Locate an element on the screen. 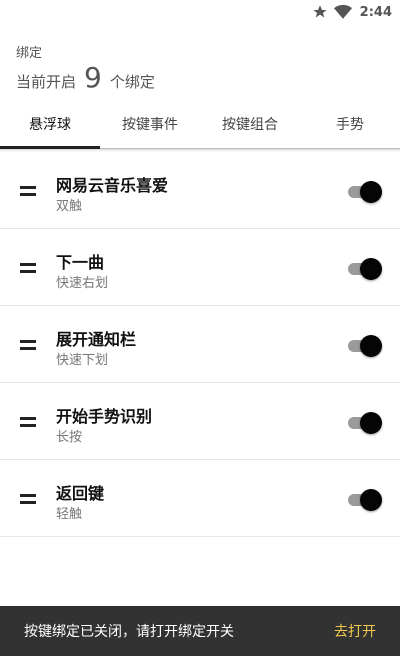 Image resolution: width=400 pixels, height=661 pixels. binding-subtitle: 长按 is located at coordinates (69, 437).